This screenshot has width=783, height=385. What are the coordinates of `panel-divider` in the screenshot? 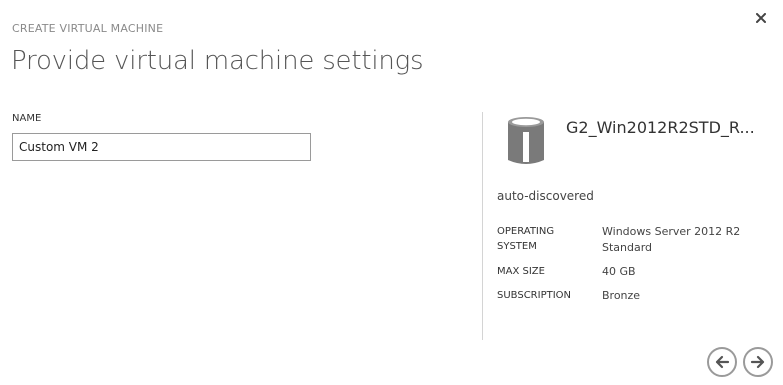 It's located at (482, 226).